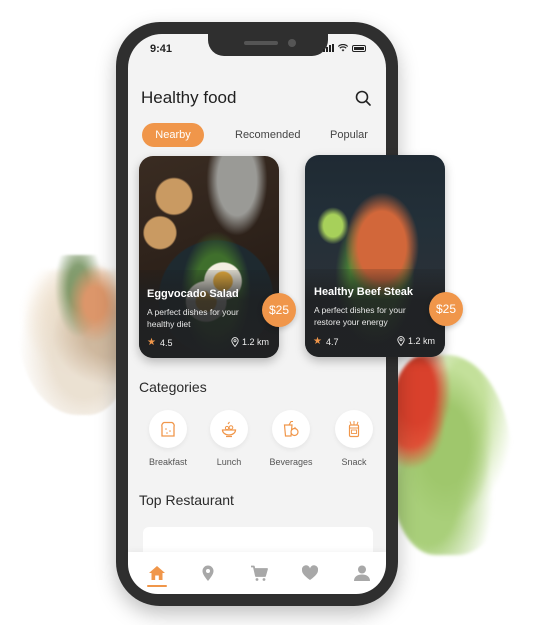 The width and height of the screenshot is (540, 625). I want to click on phone-notch, so click(268, 45).